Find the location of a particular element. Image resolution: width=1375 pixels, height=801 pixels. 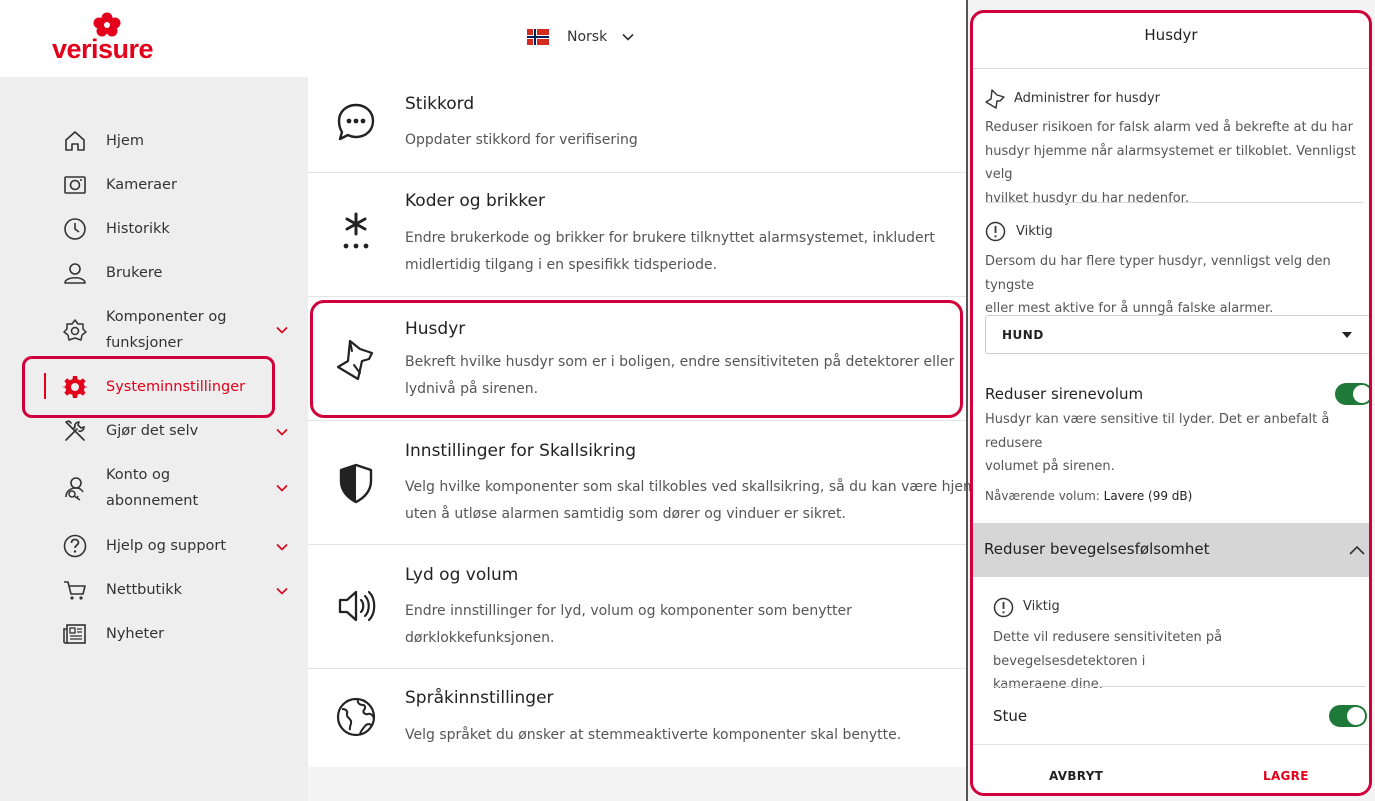

chevron-up-icon is located at coordinates (1357, 550).